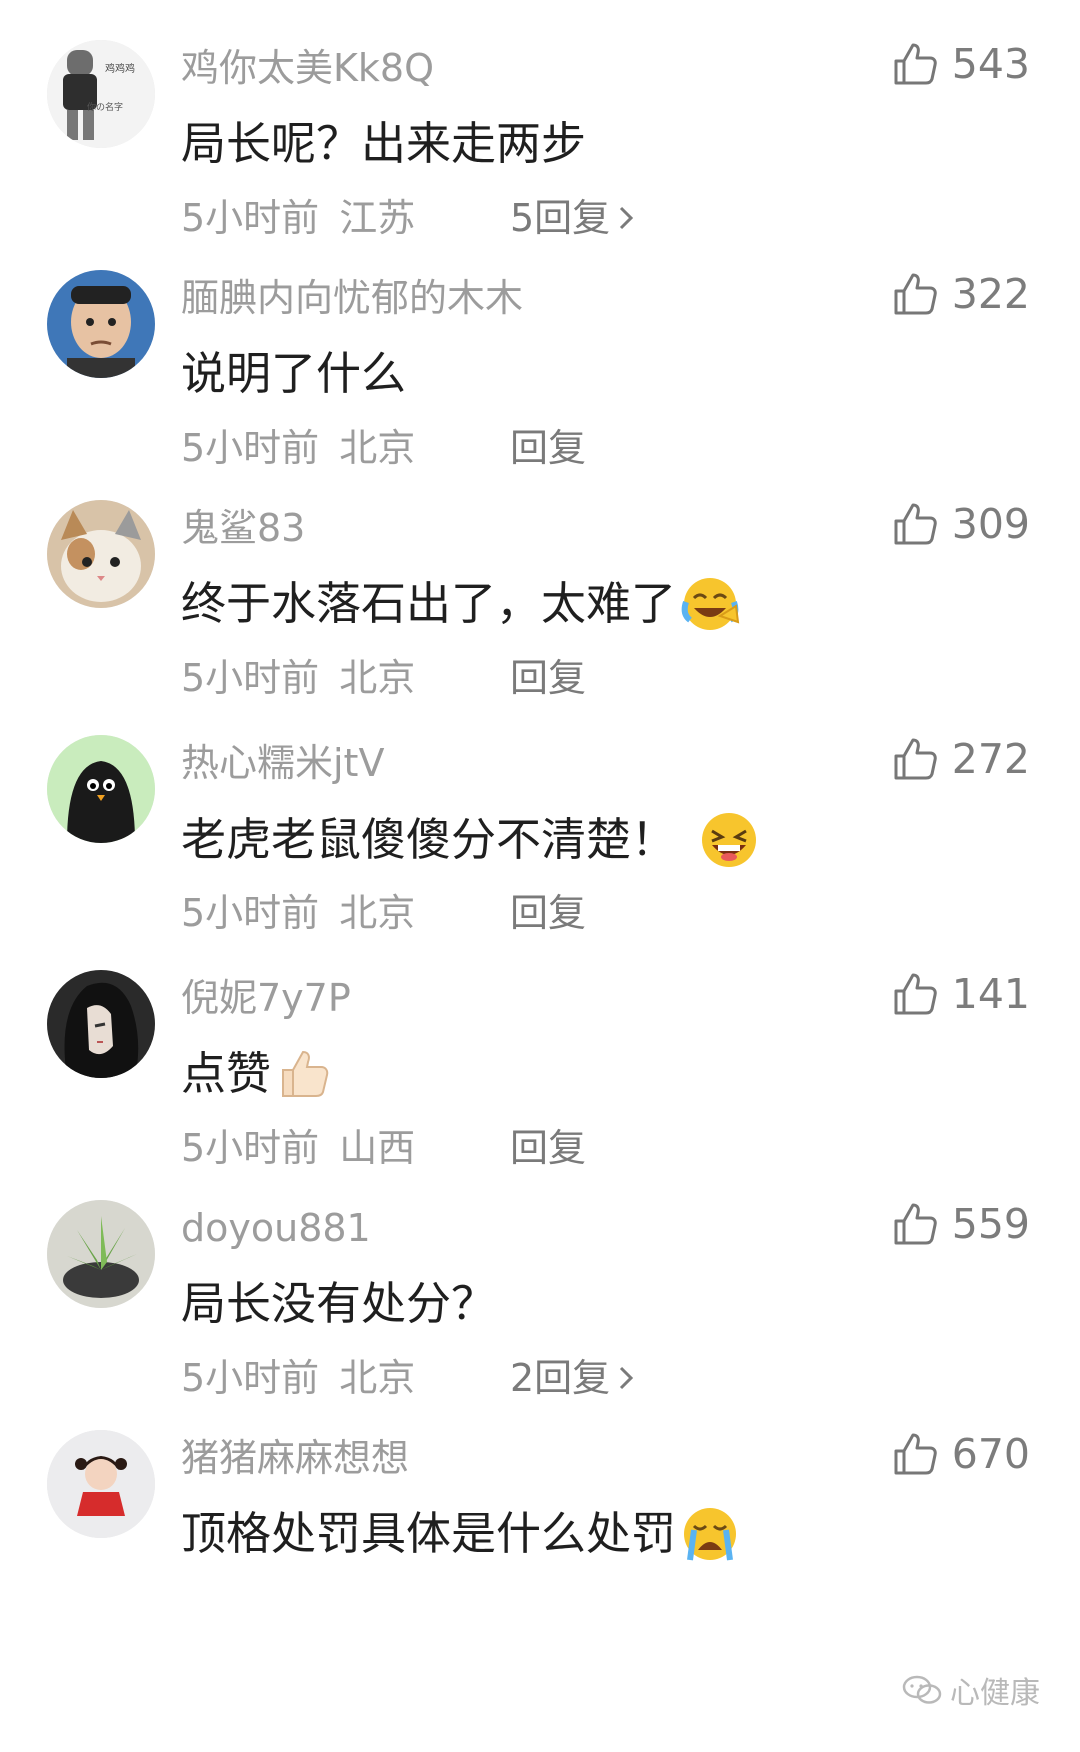  What do you see at coordinates (922, 1689) in the screenshot?
I see `wechat-icon` at bounding box center [922, 1689].